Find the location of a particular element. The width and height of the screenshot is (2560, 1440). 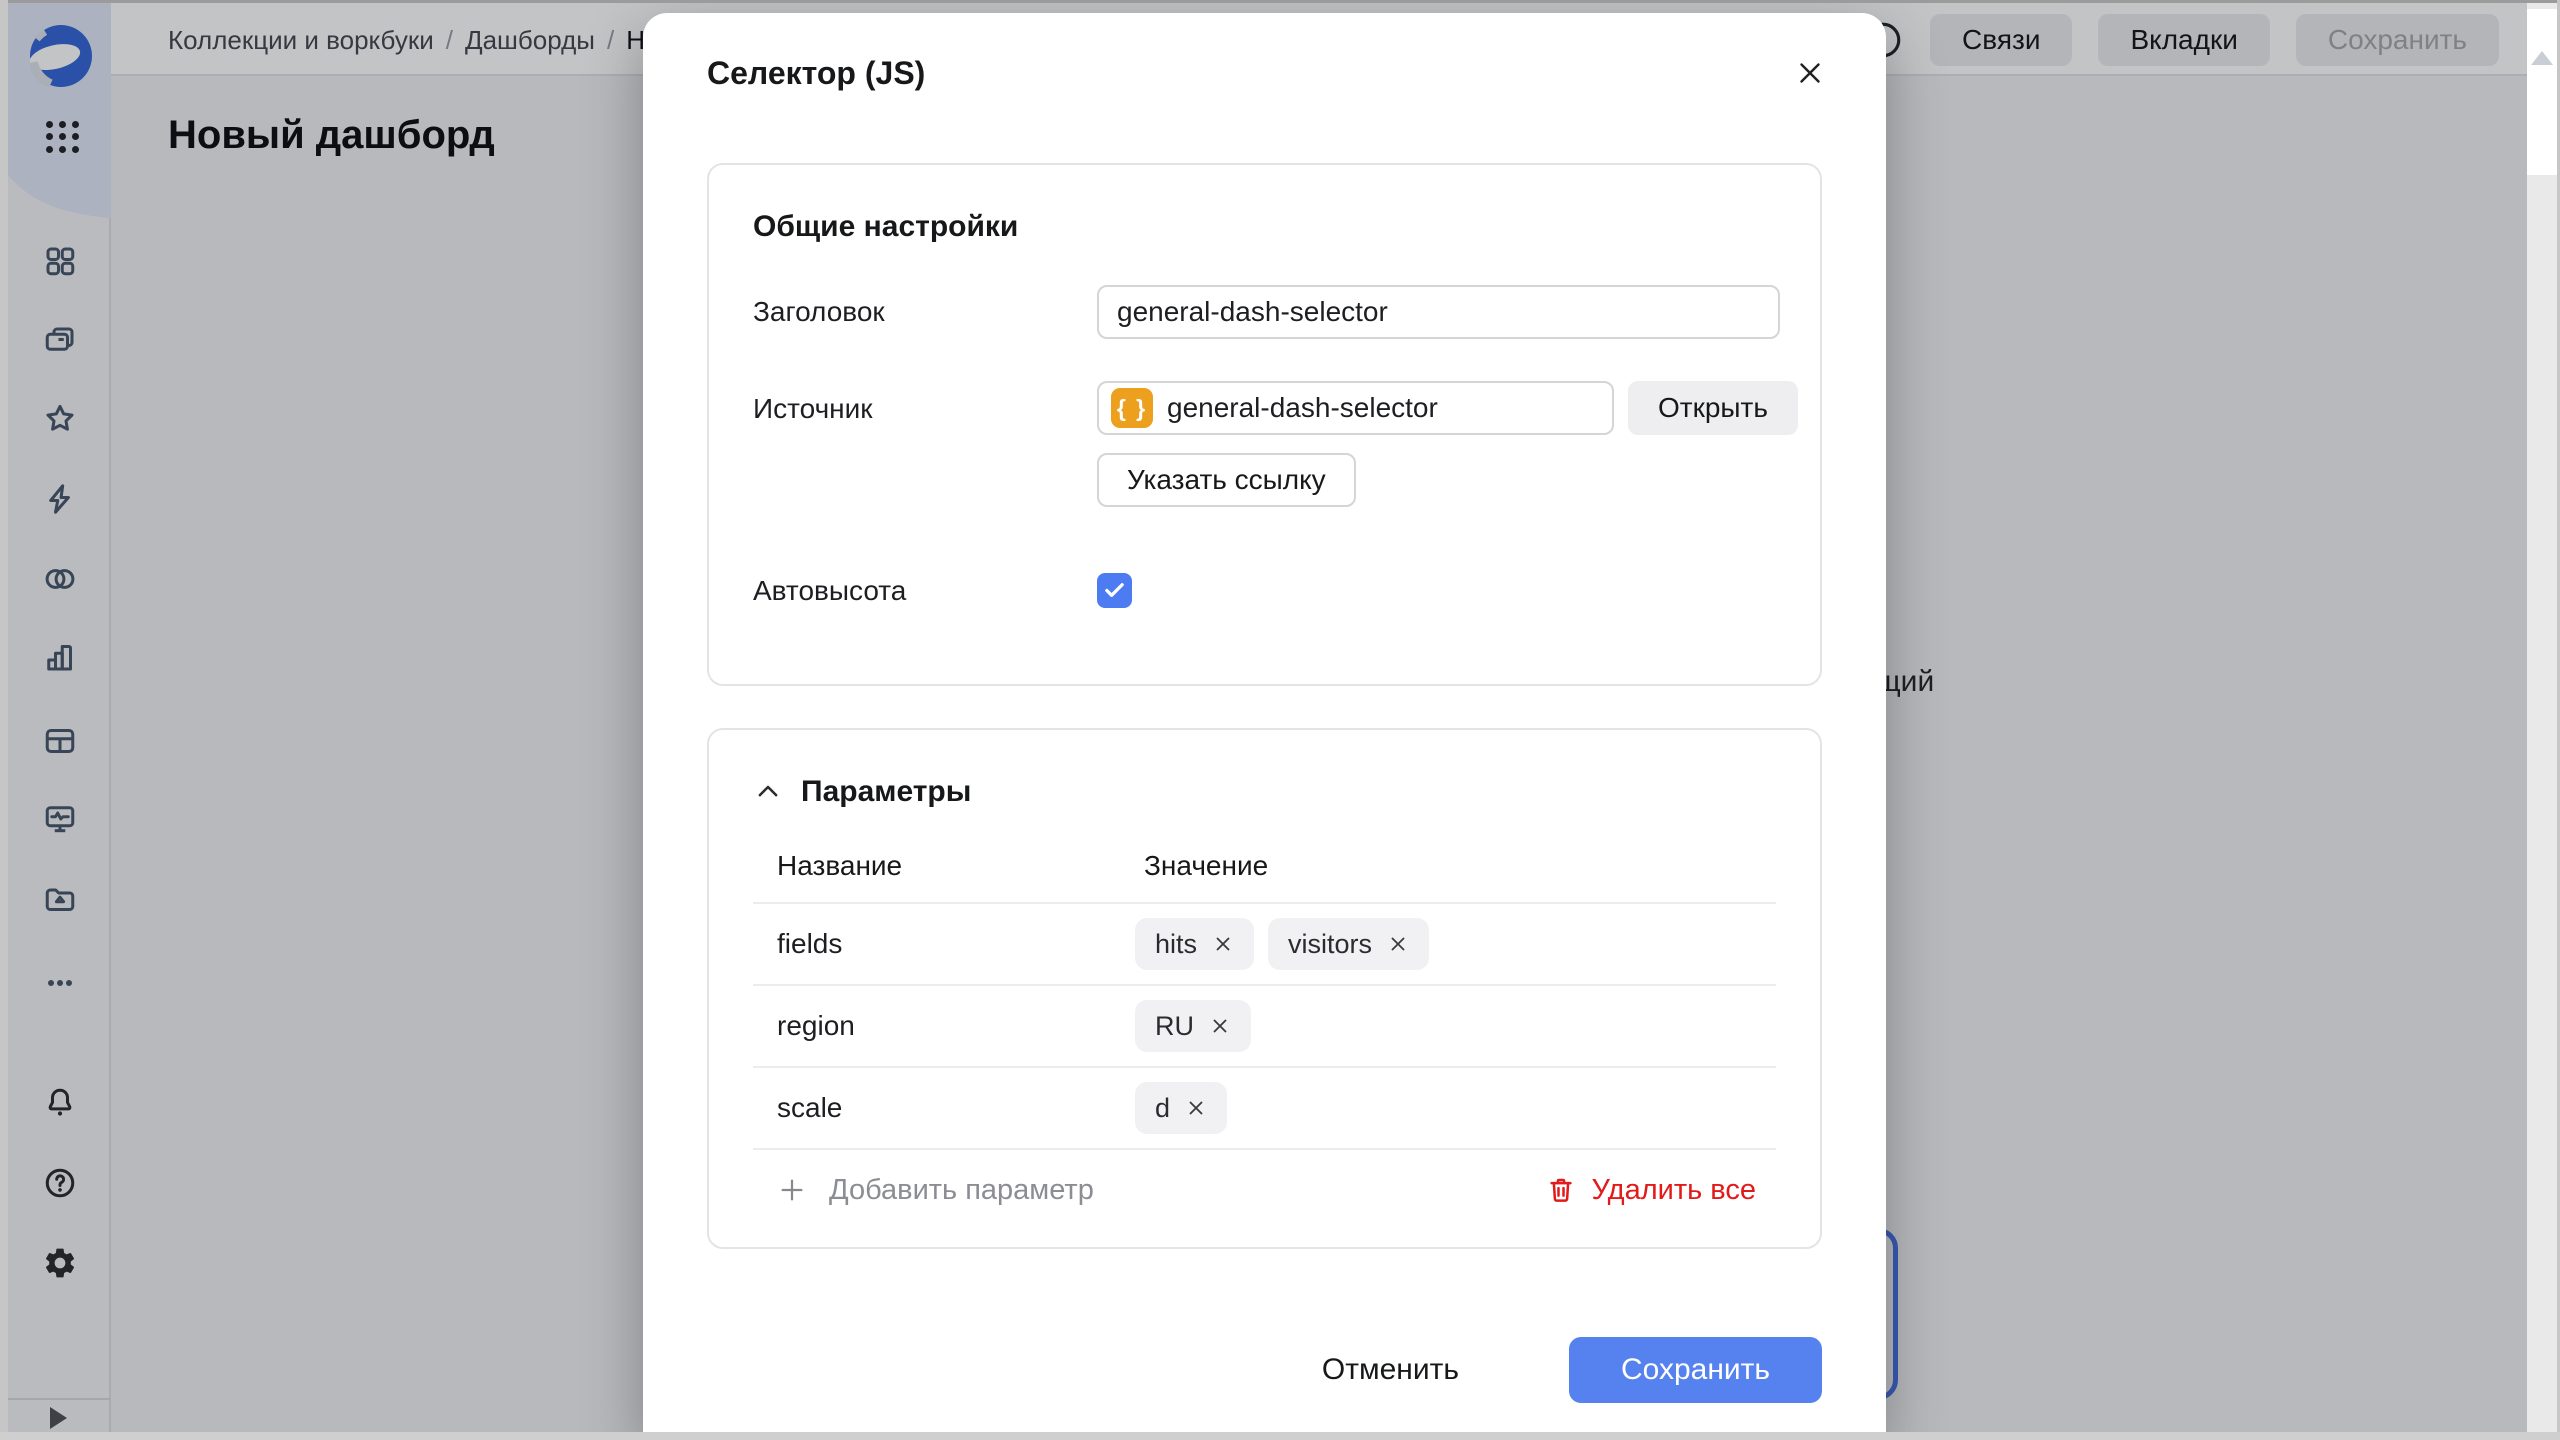

parameter-row: fields hits visitors is located at coordinates (1264, 945).